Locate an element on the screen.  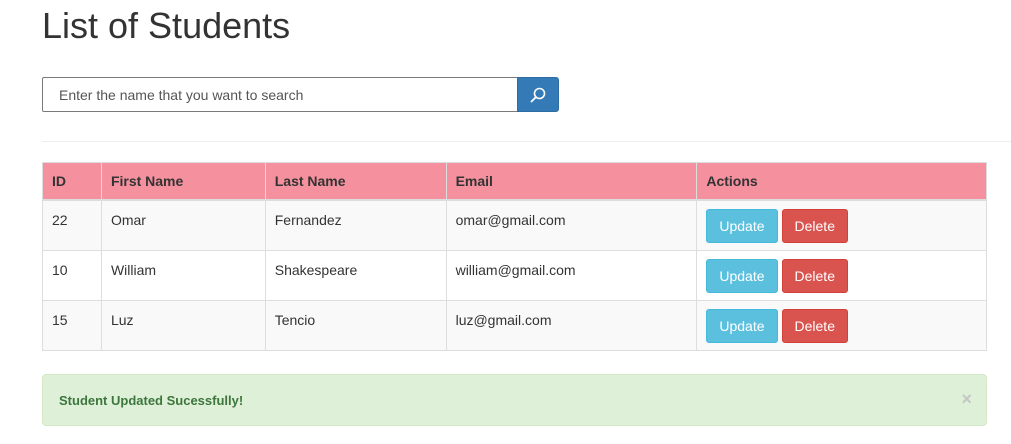
search-button is located at coordinates (538, 94).